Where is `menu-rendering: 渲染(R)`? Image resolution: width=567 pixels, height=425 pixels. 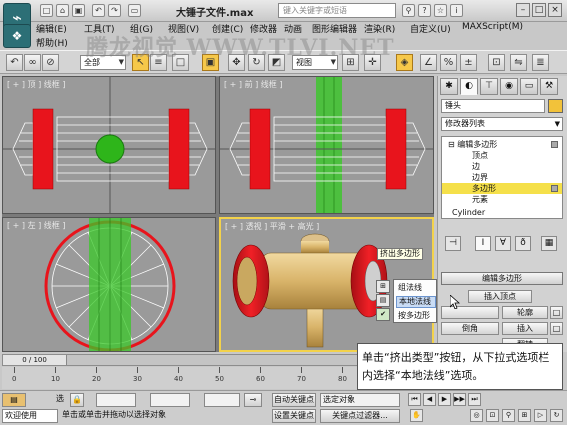 menu-rendering: 渲染(R) is located at coordinates (379, 28).